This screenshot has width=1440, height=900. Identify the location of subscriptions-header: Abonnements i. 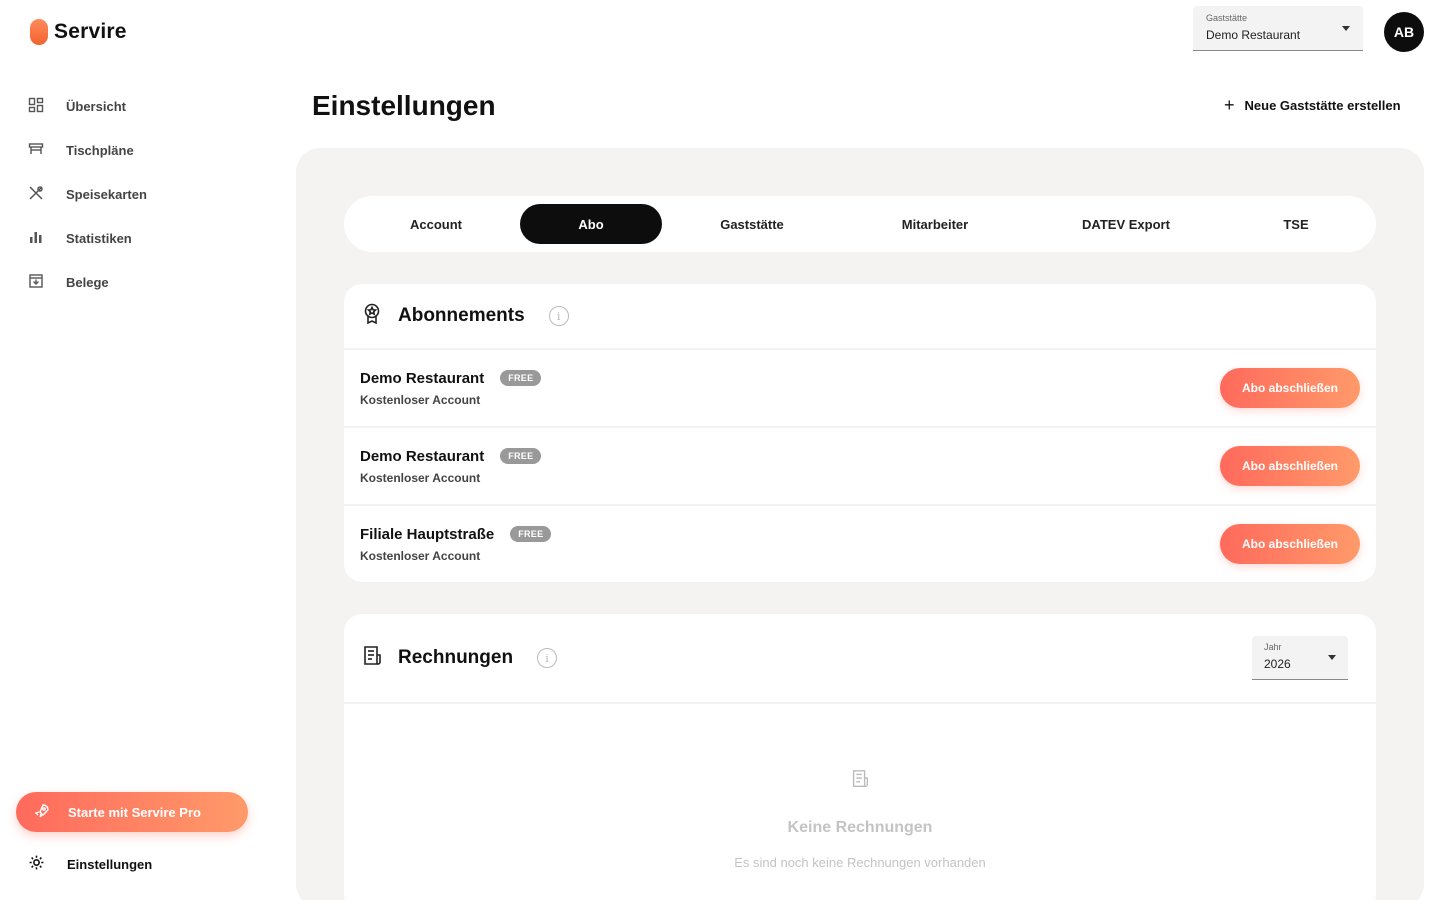
(860, 316).